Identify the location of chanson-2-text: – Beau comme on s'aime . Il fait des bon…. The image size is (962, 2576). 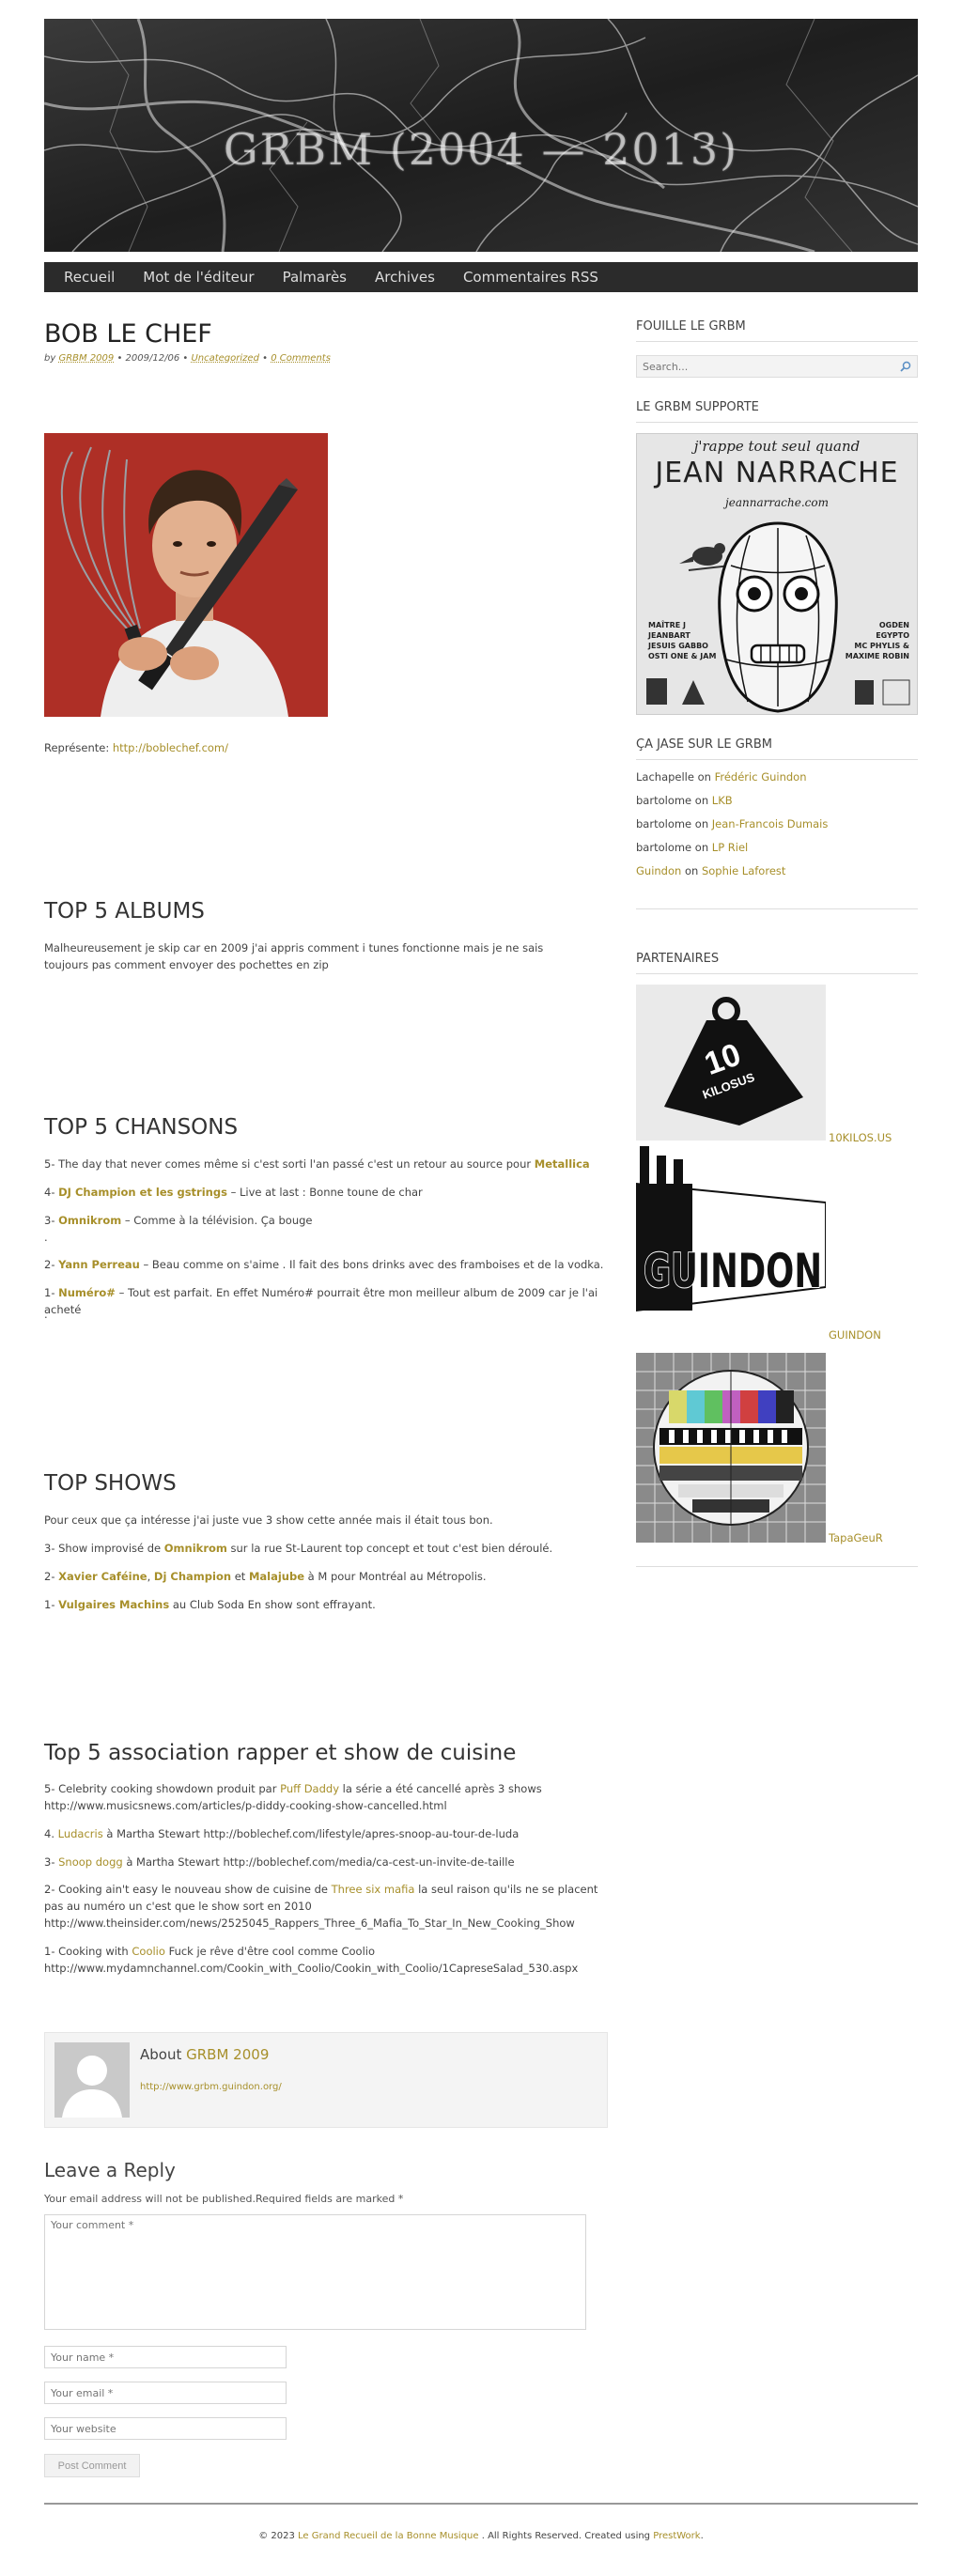
(372, 1264).